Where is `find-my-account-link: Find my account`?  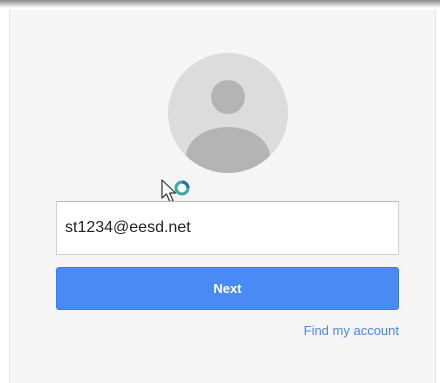 find-my-account-link: Find my account is located at coordinates (351, 330).